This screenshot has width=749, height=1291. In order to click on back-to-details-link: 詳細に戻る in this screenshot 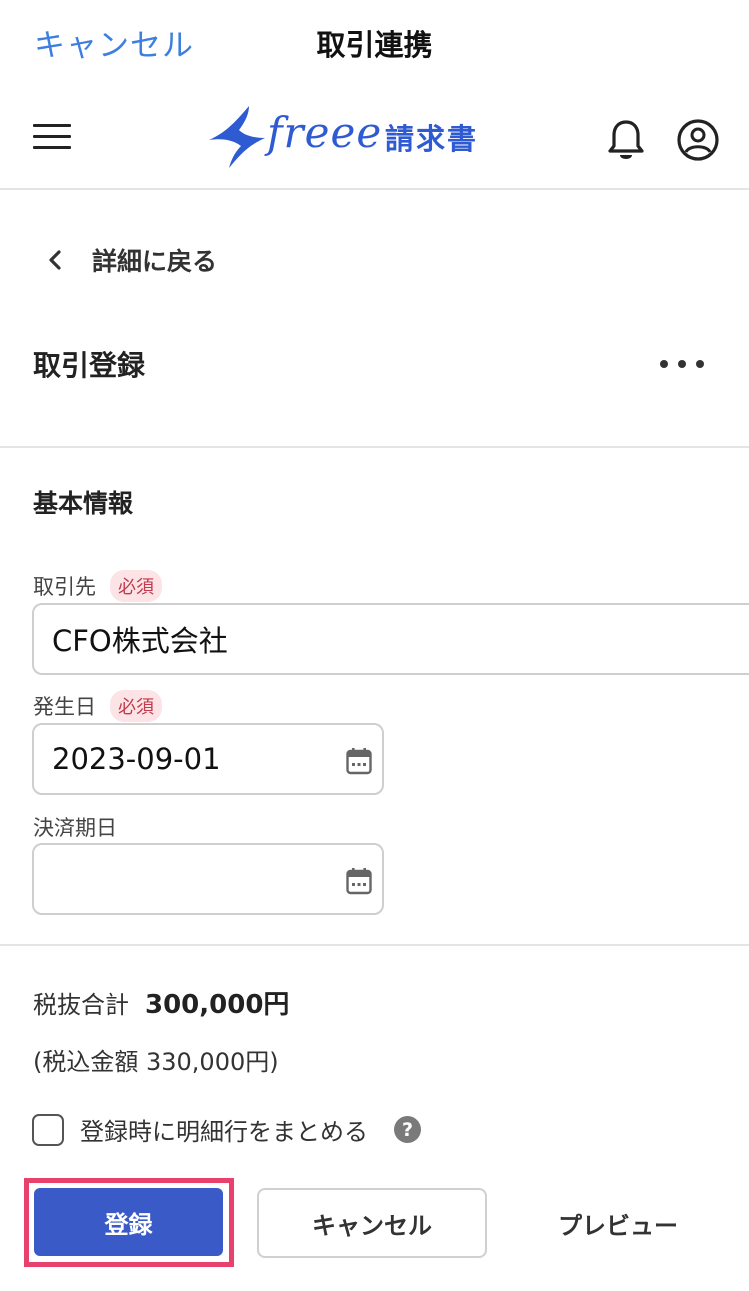, I will do `click(128, 260)`.